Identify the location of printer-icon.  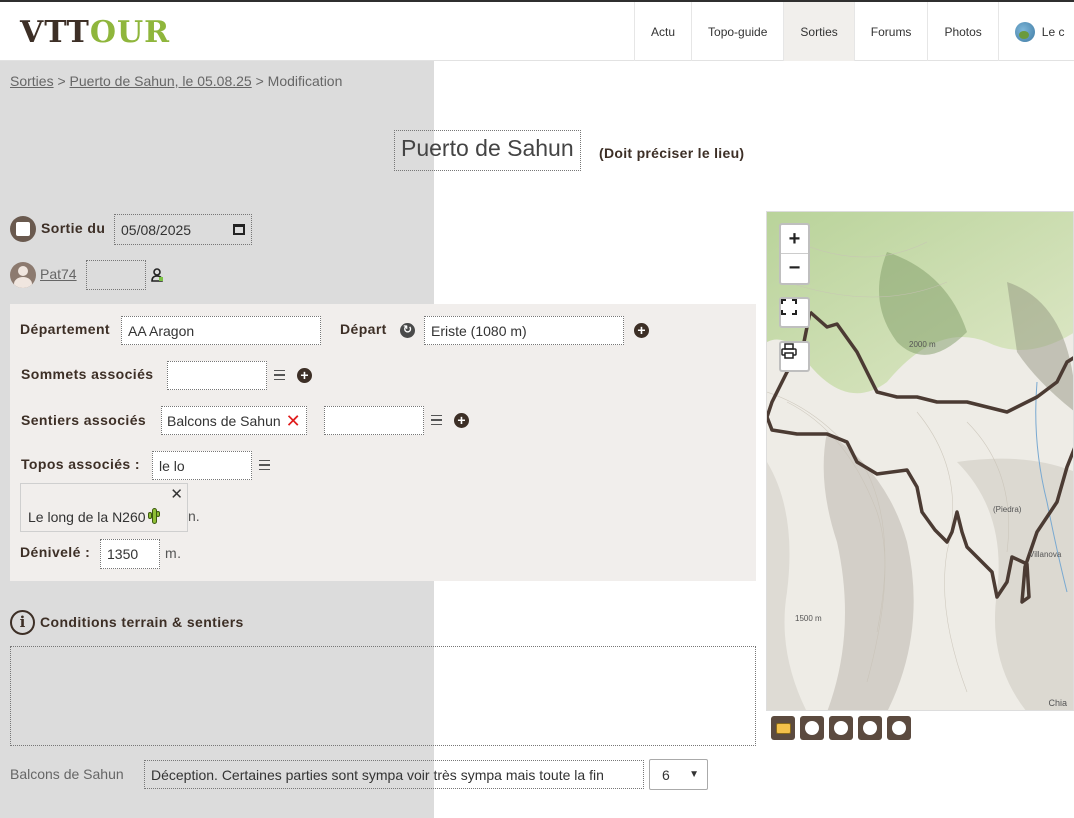
(789, 351).